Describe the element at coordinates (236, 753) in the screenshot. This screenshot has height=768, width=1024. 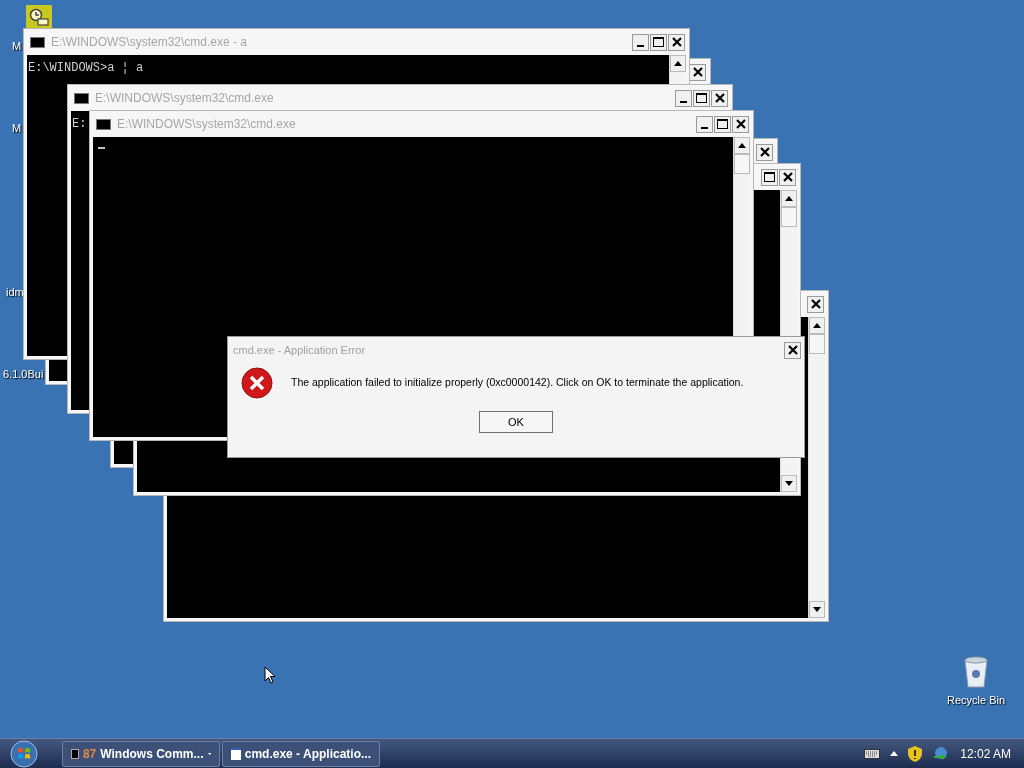
I see `window-icon` at that location.